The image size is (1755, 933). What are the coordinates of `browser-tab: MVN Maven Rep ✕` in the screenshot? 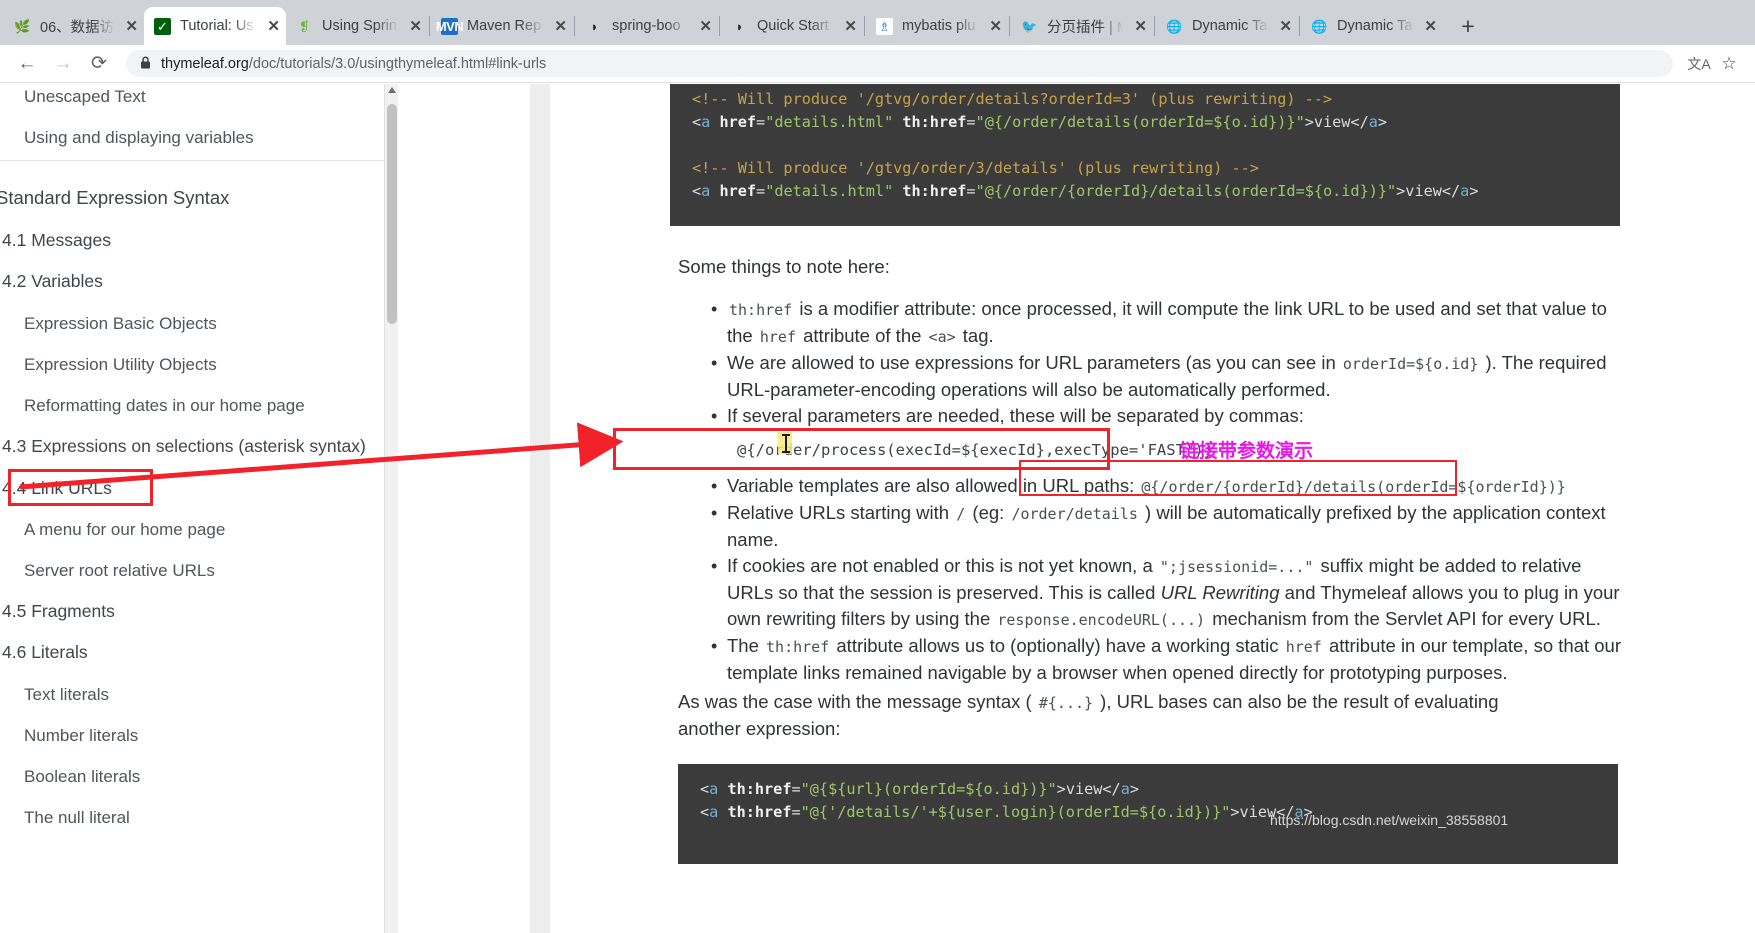 It's located at (502, 26).